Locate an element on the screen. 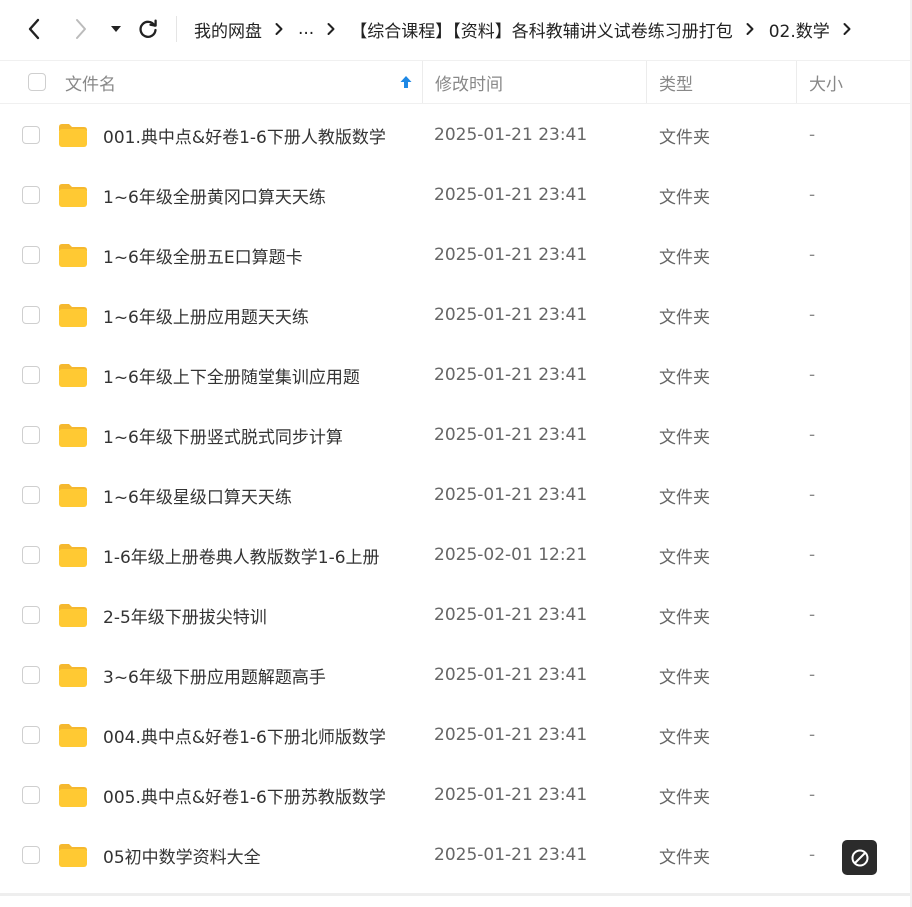 This screenshot has height=907, width=912. breadcrumb-item: 【综合课程】【资料】各科教辅讲义试卷练习册打包 is located at coordinates (541, 29).